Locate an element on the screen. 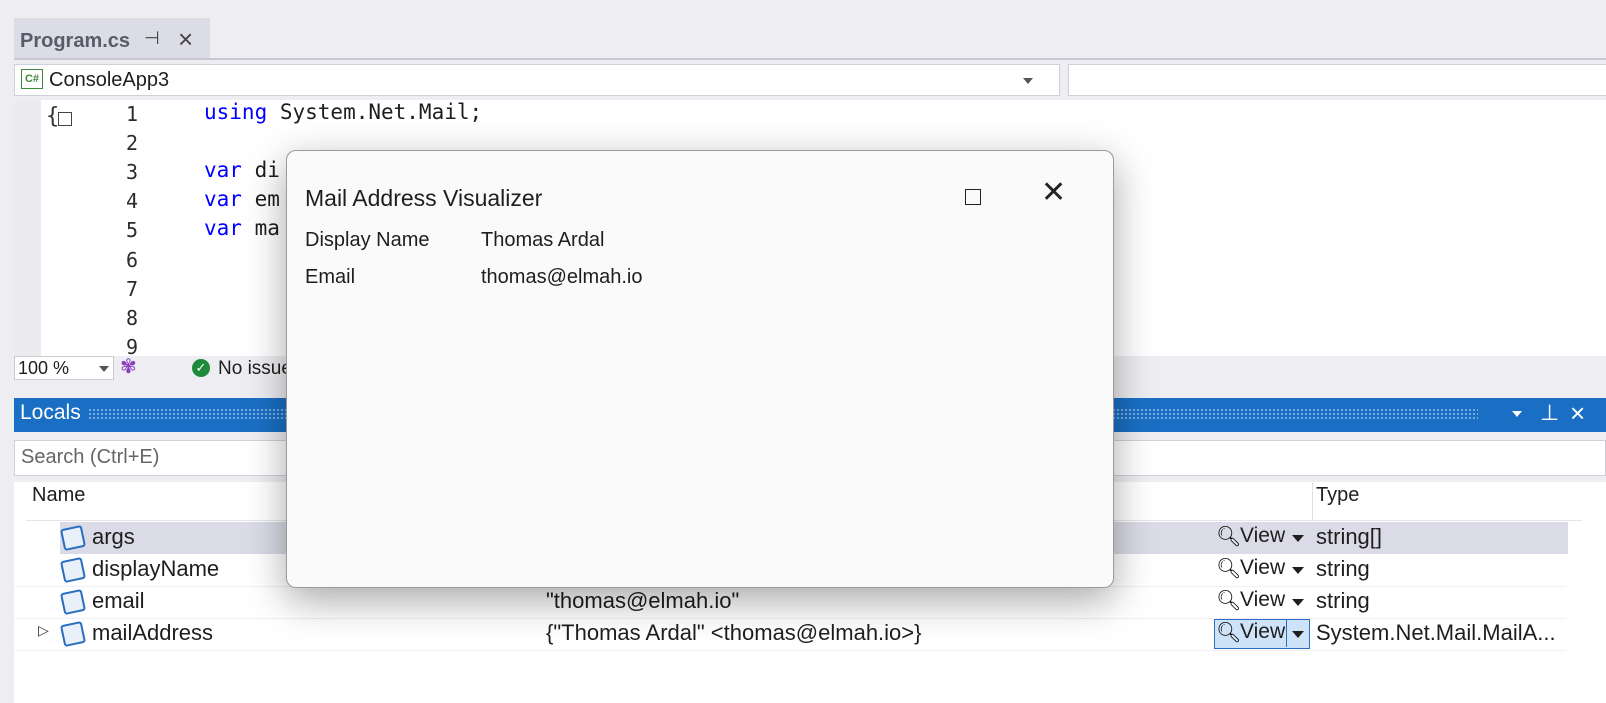 This screenshot has height=703, width=1606. display-name-label: Display Name is located at coordinates (367, 240).